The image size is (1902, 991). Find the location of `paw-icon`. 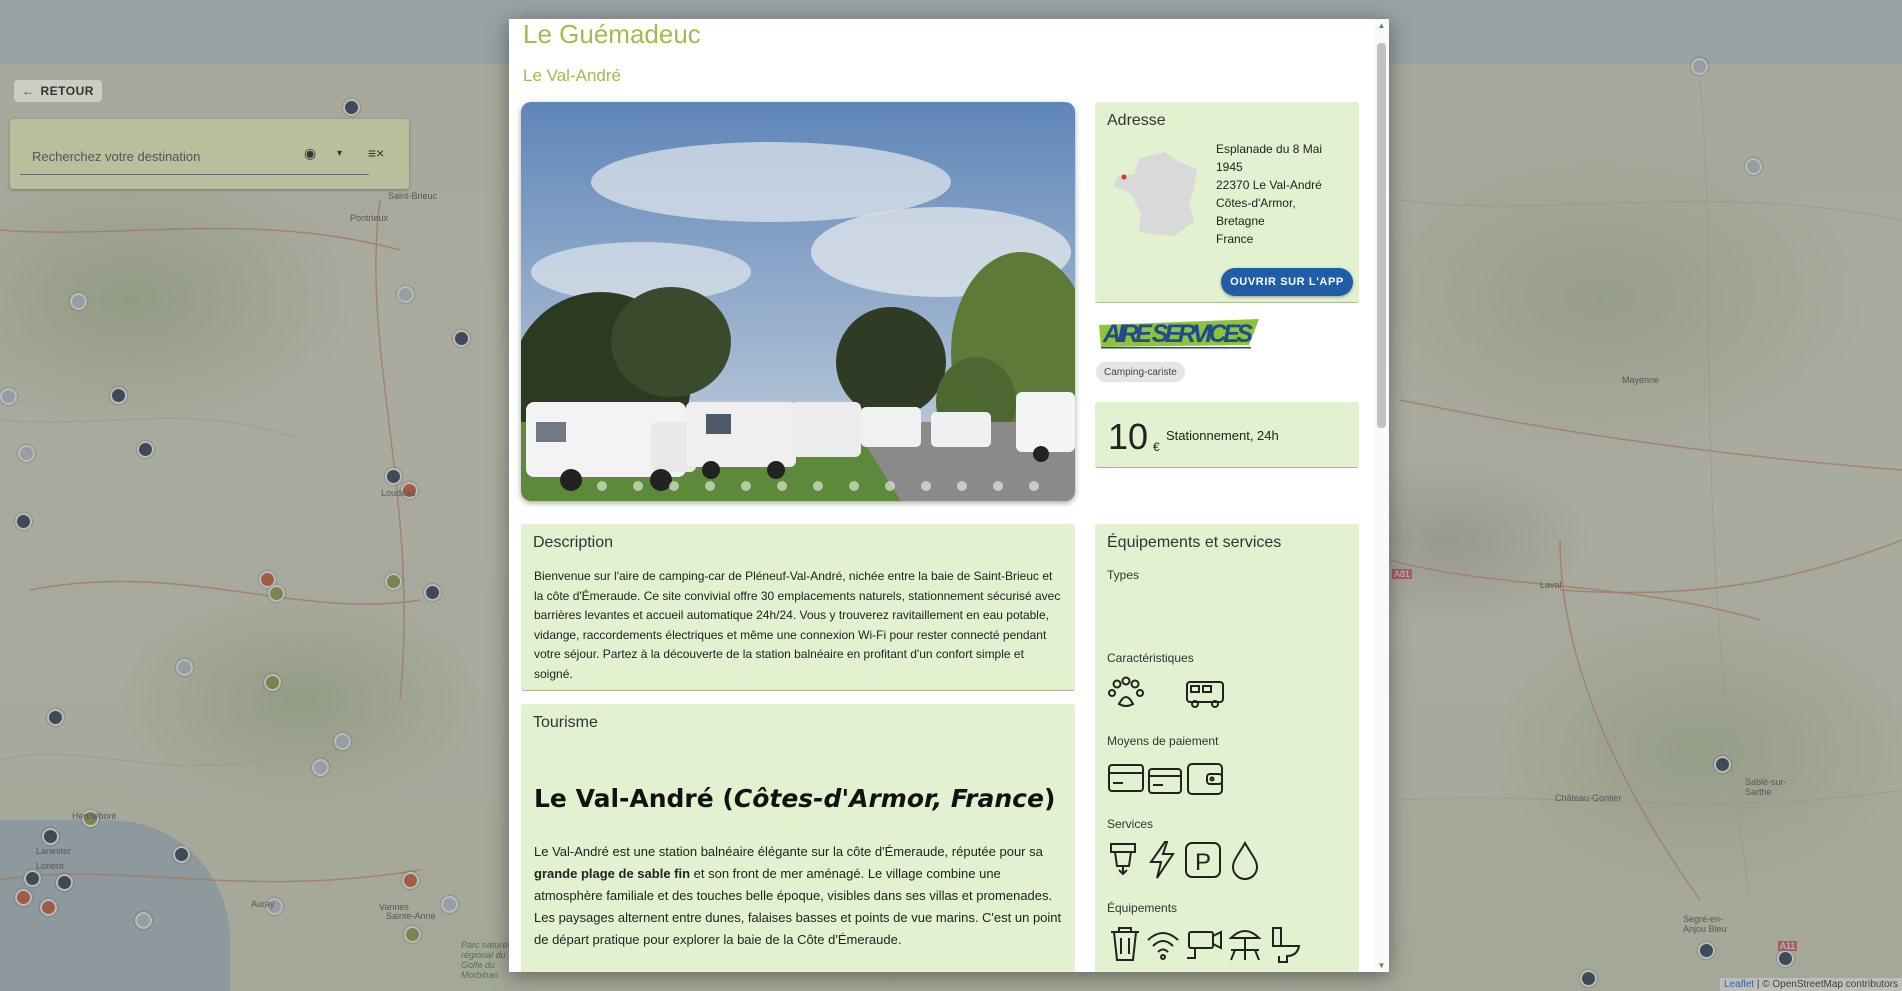

paw-icon is located at coordinates (1126, 691).